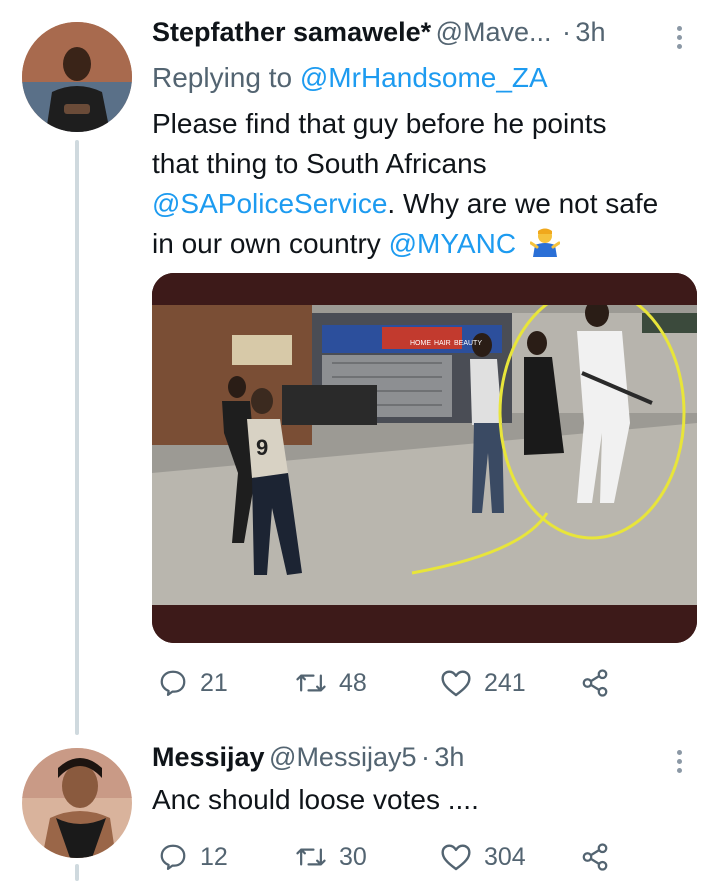 This screenshot has height=881, width=720. Describe the element at coordinates (226, 77) in the screenshot. I see `replying-to-prefix: Replying to` at that location.